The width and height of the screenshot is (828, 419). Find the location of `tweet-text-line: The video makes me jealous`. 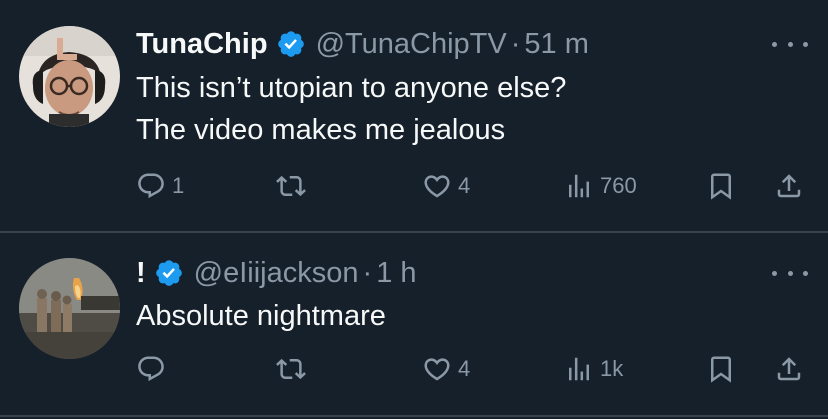

tweet-text-line: The video makes me jealous is located at coordinates (321, 130).